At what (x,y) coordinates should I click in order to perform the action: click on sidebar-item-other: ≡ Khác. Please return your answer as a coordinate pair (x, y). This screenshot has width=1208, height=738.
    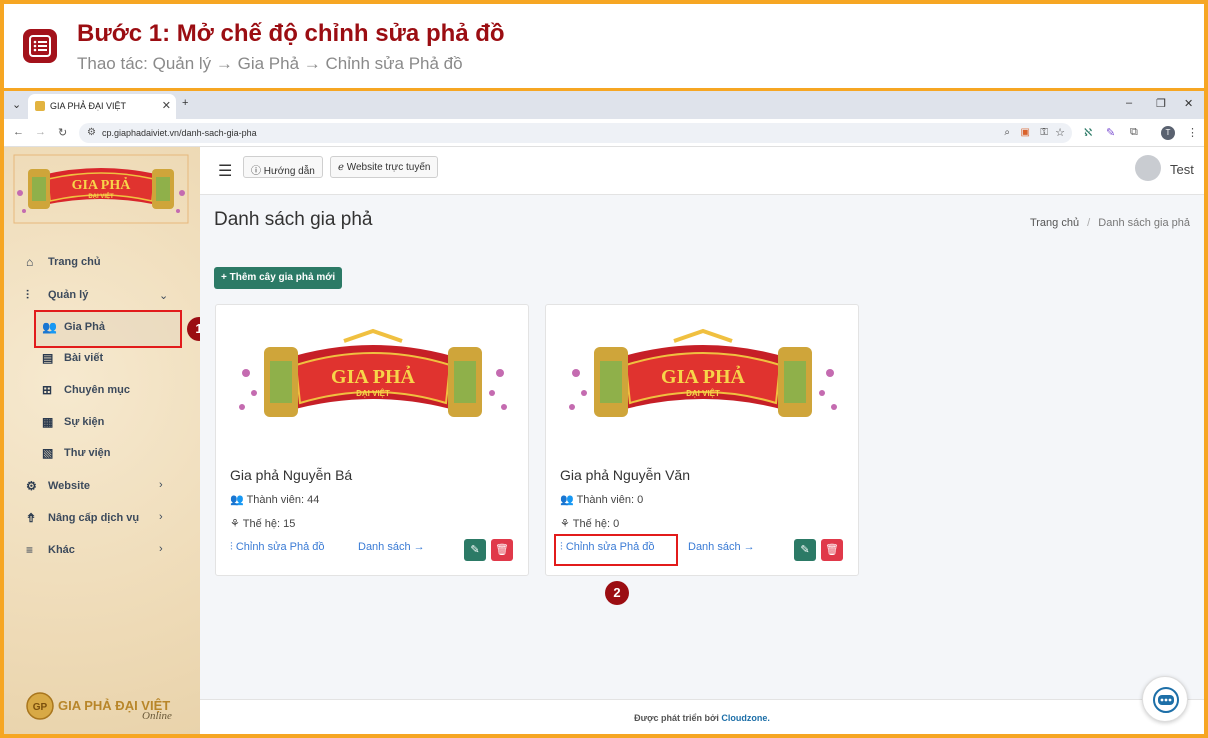
    Looking at the image, I should click on (50, 550).